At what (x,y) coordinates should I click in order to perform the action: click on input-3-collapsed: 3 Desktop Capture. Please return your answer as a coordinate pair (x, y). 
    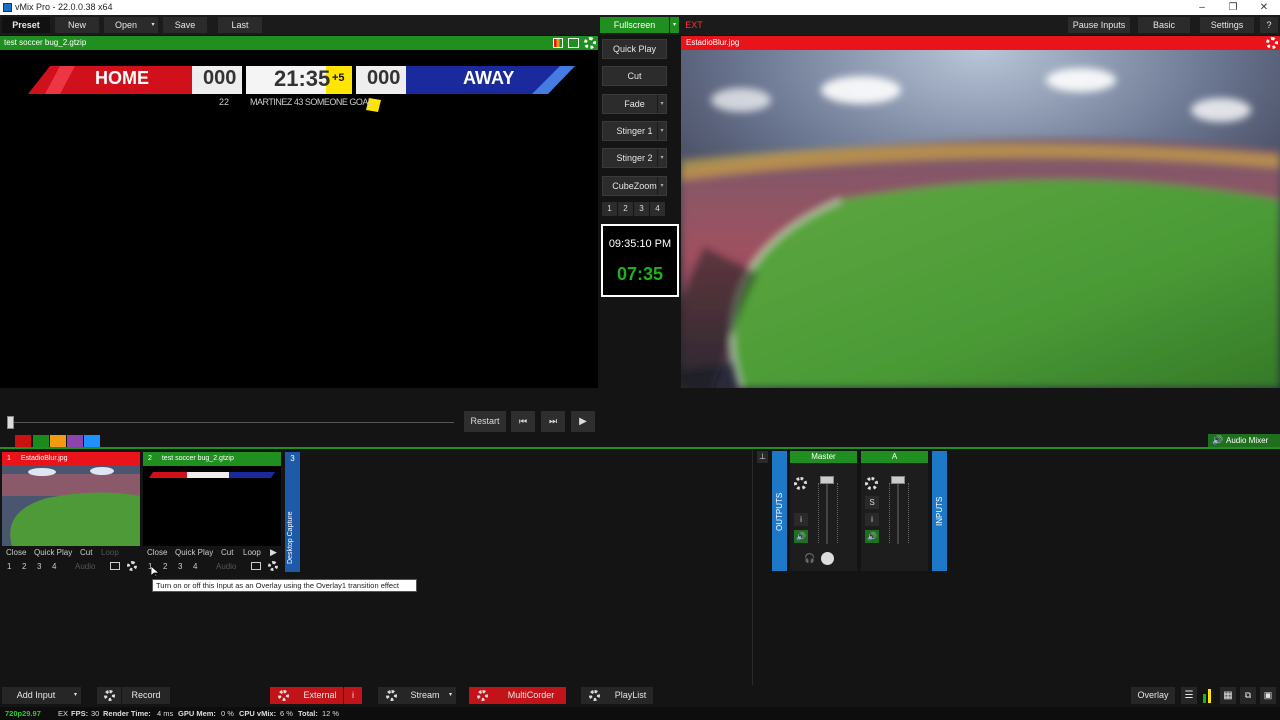
    Looking at the image, I should click on (292, 512).